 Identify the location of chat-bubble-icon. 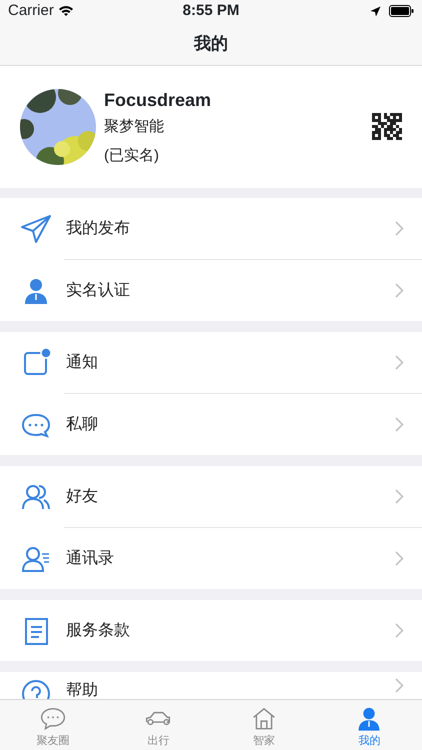
(52, 719).